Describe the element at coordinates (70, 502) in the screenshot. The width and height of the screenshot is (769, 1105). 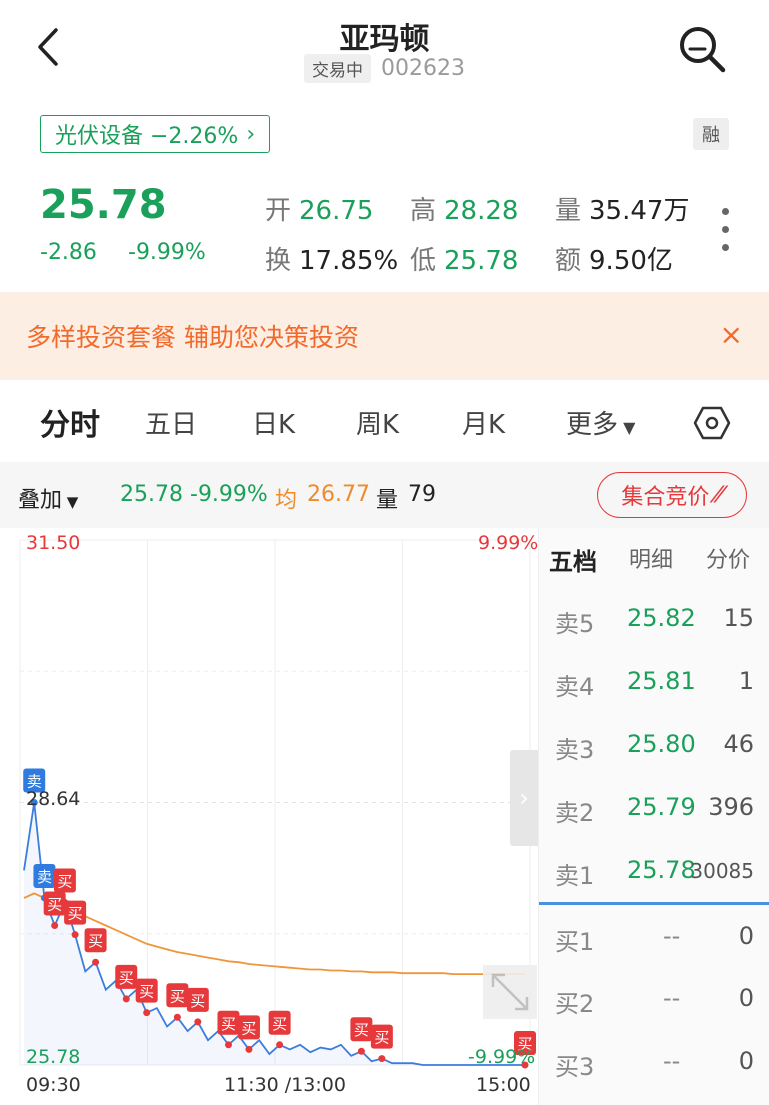
I see `dropdown-icon: ▼` at that location.